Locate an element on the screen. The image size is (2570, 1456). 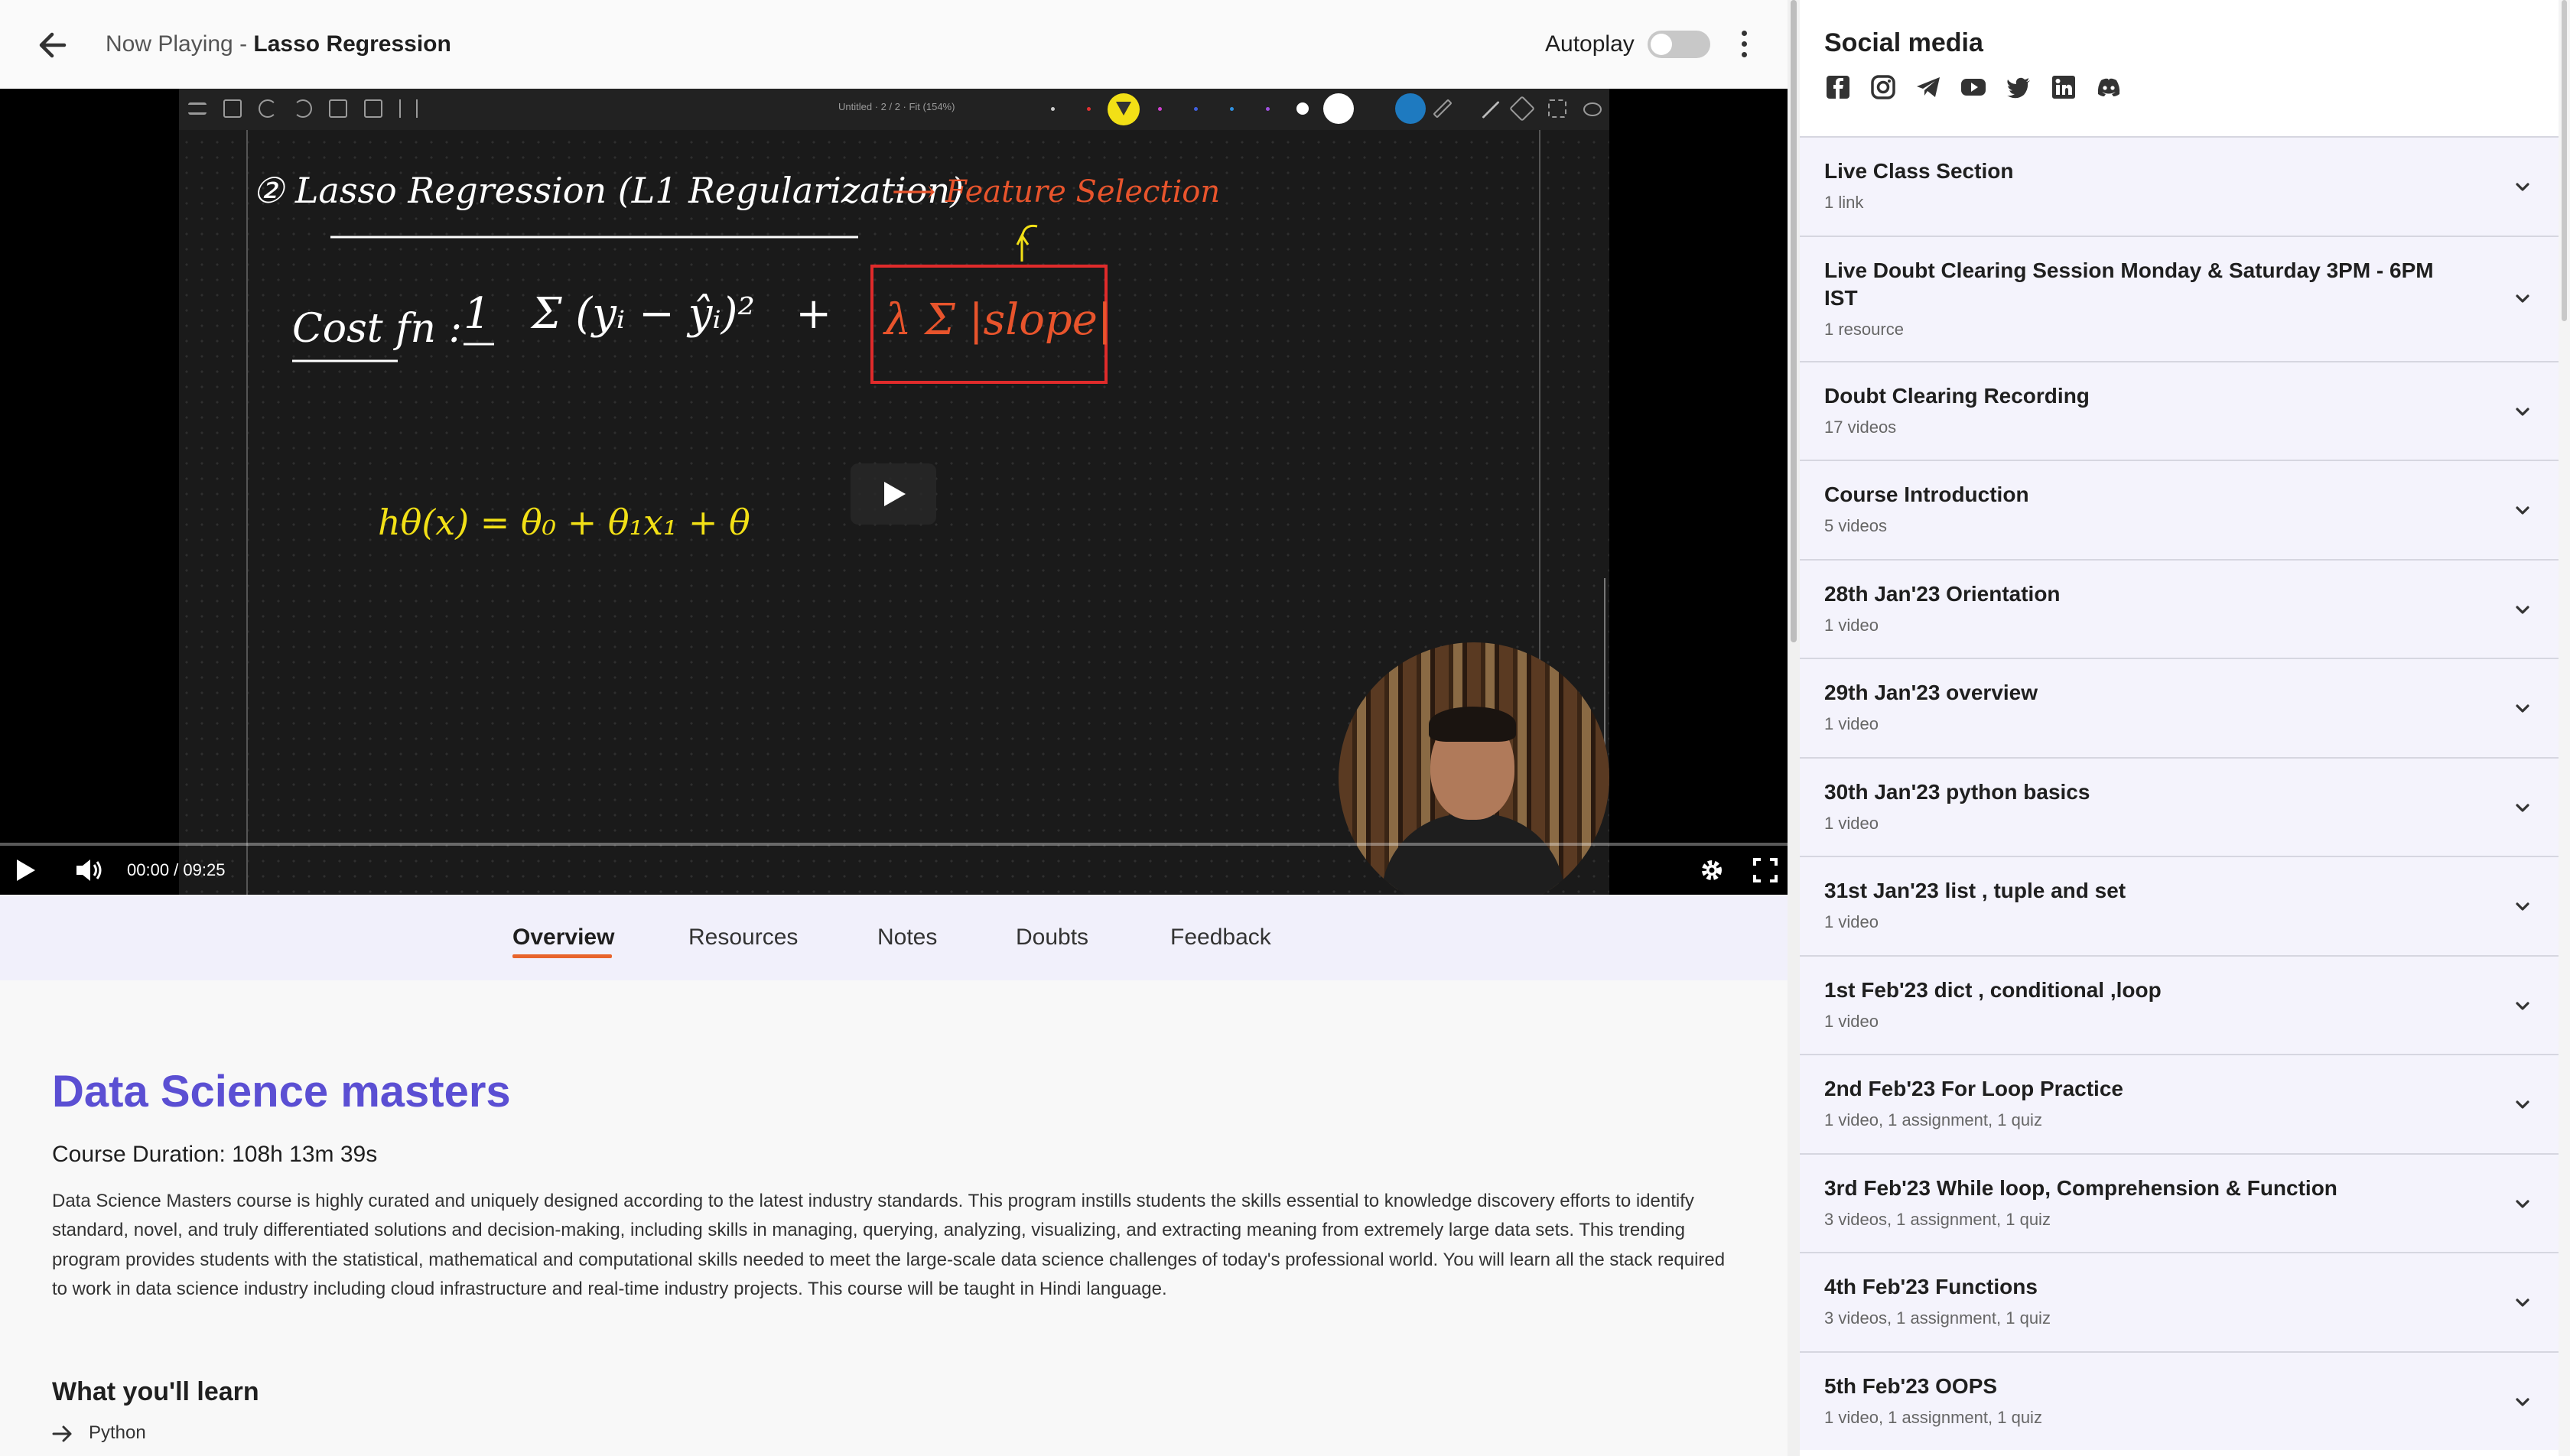
section-row: 31st Jan'23 list , tuple and set 1 video is located at coordinates (2179, 905).